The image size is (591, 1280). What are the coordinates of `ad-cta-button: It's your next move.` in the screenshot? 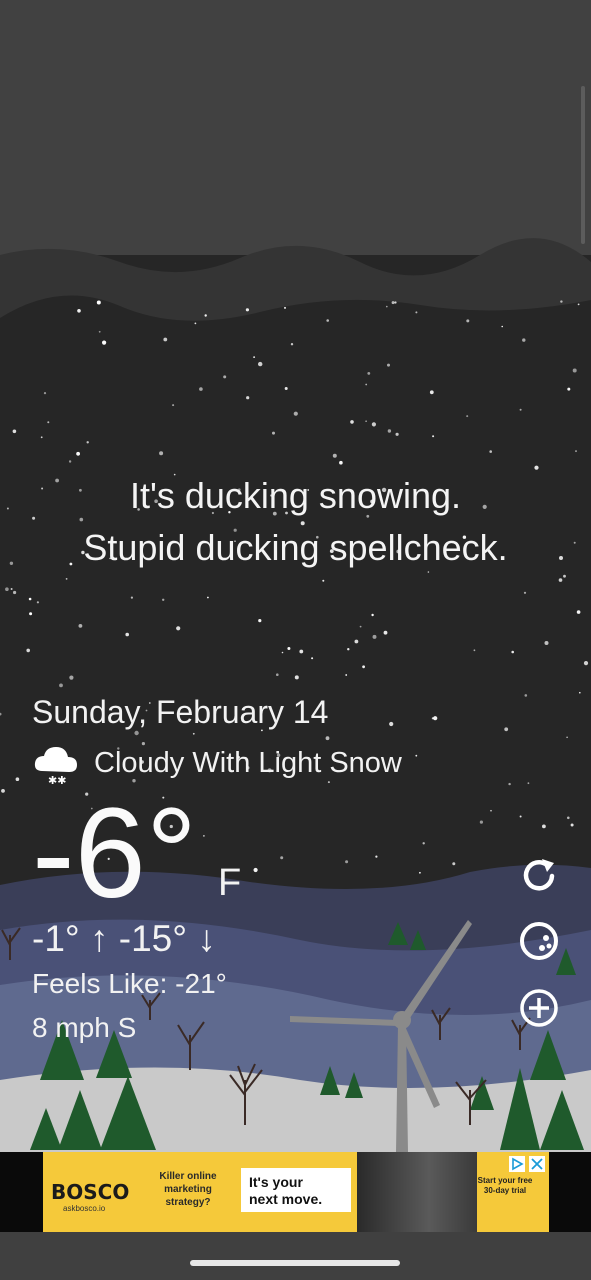 It's located at (296, 1190).